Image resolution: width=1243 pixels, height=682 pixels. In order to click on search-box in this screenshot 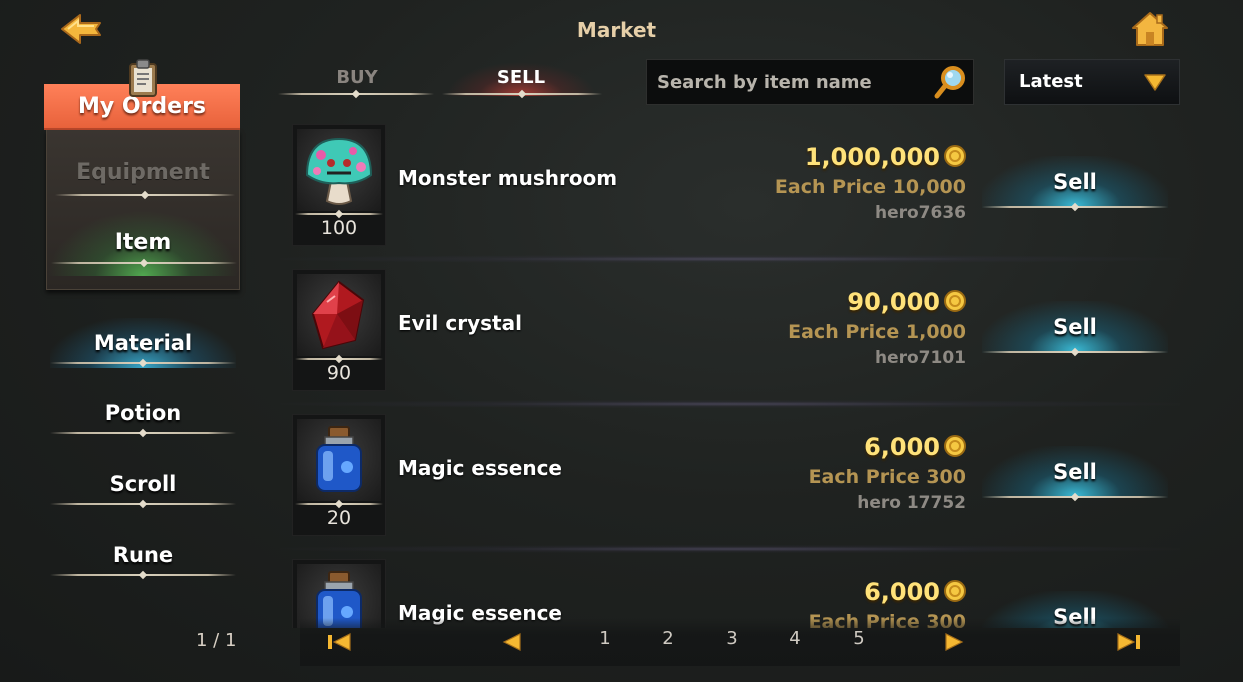, I will do `click(810, 82)`.